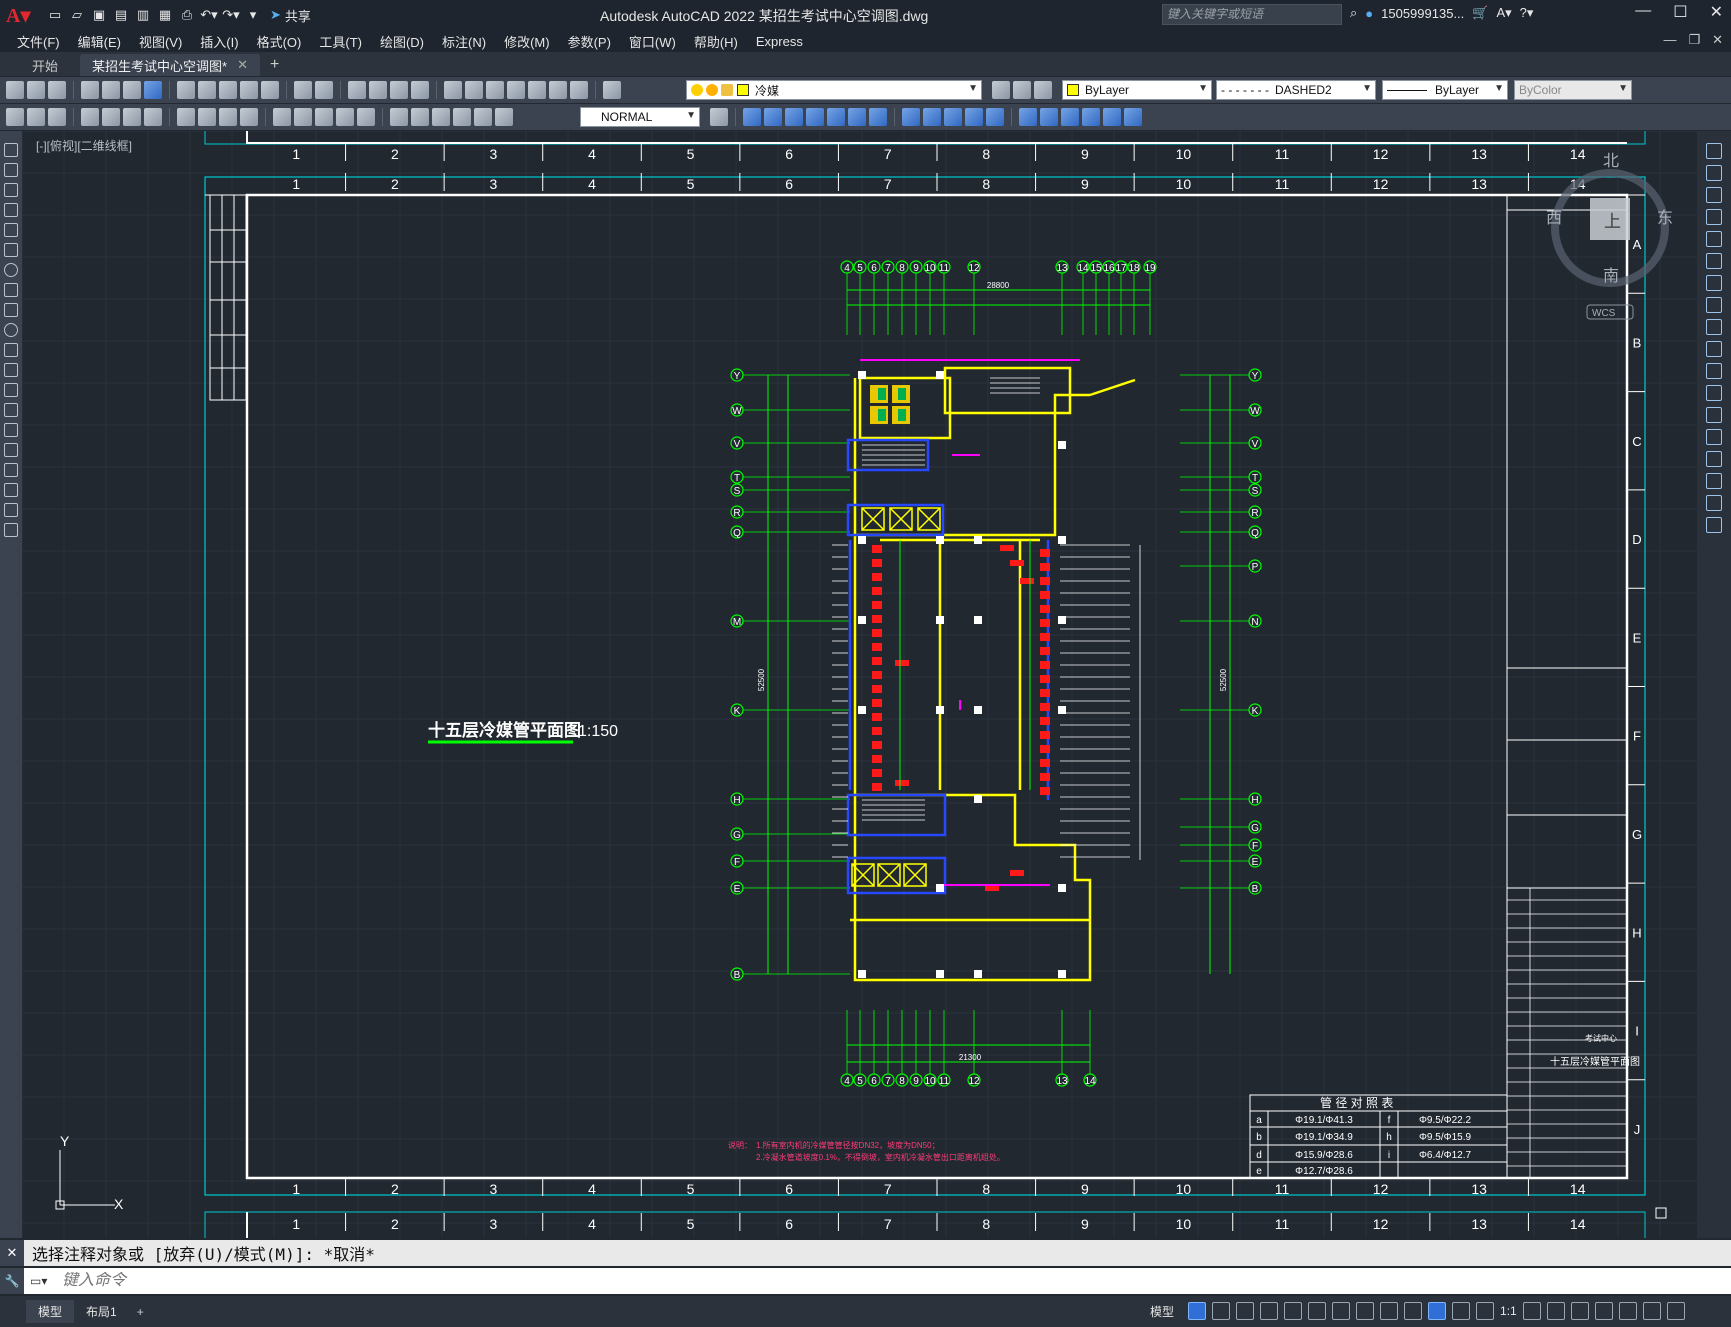 The width and height of the screenshot is (1731, 1327). I want to click on menu-dimension: 标注(N), so click(464, 41).